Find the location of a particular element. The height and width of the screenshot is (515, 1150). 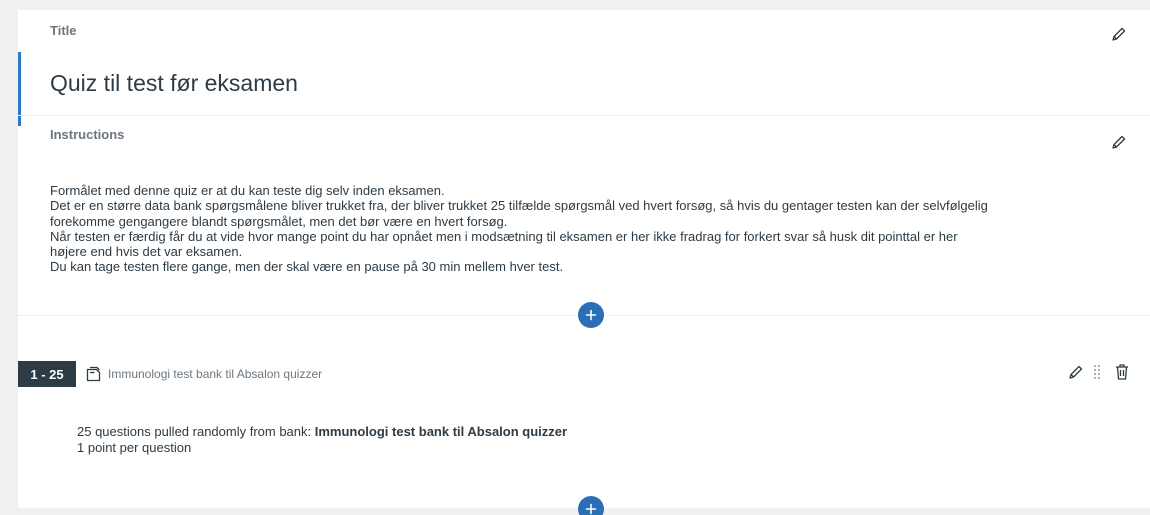

drag-handle-icon is located at coordinates (1097, 372).